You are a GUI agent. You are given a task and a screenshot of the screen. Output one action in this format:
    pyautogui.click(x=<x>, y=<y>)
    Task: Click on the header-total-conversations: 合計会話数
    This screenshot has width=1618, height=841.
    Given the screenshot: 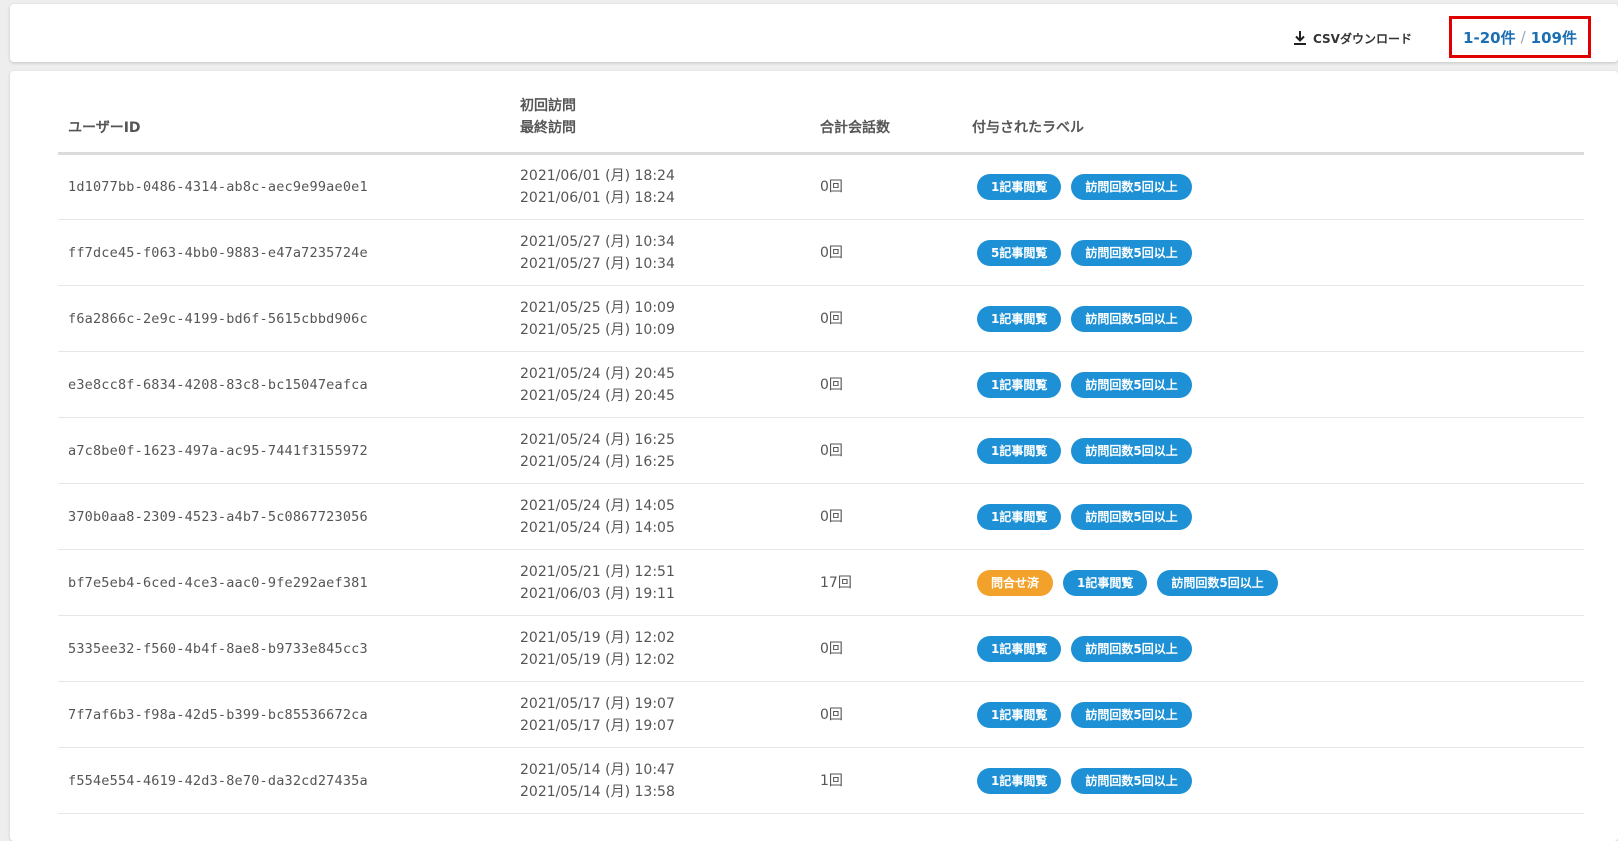 What is the action you would take?
    pyautogui.click(x=886, y=125)
    